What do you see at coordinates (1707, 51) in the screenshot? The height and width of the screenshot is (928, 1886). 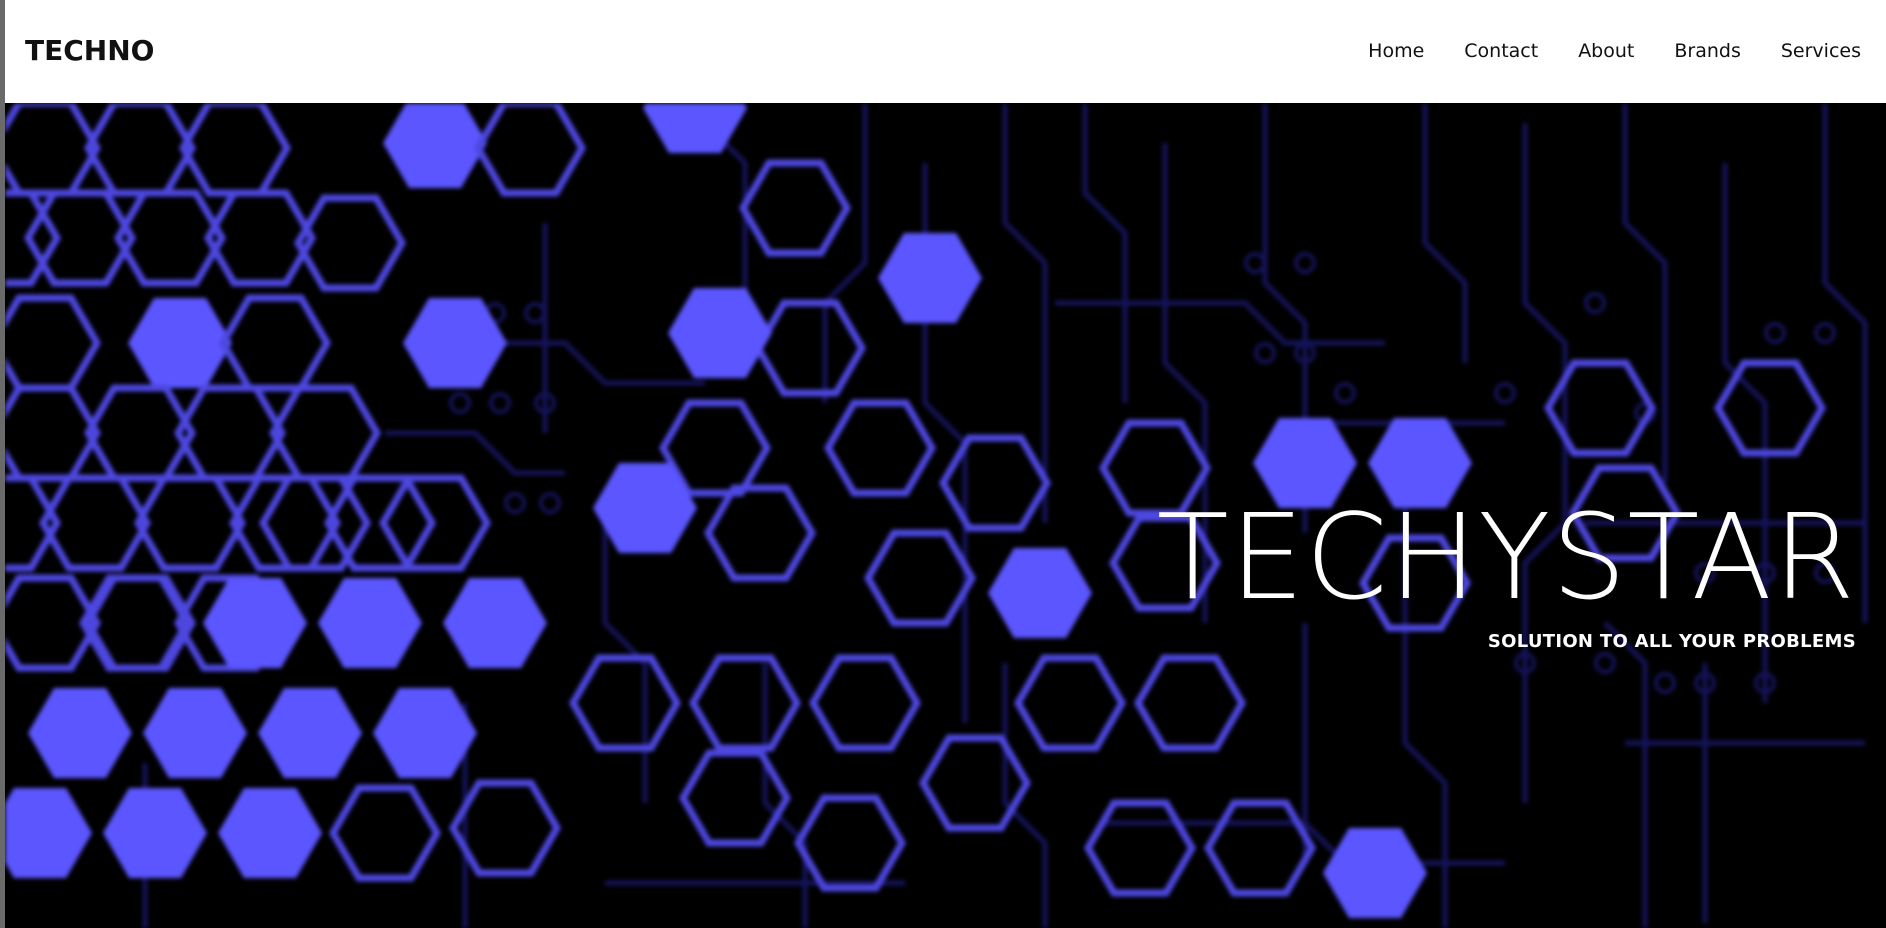 I see `nav-link-brands: Brands` at bounding box center [1707, 51].